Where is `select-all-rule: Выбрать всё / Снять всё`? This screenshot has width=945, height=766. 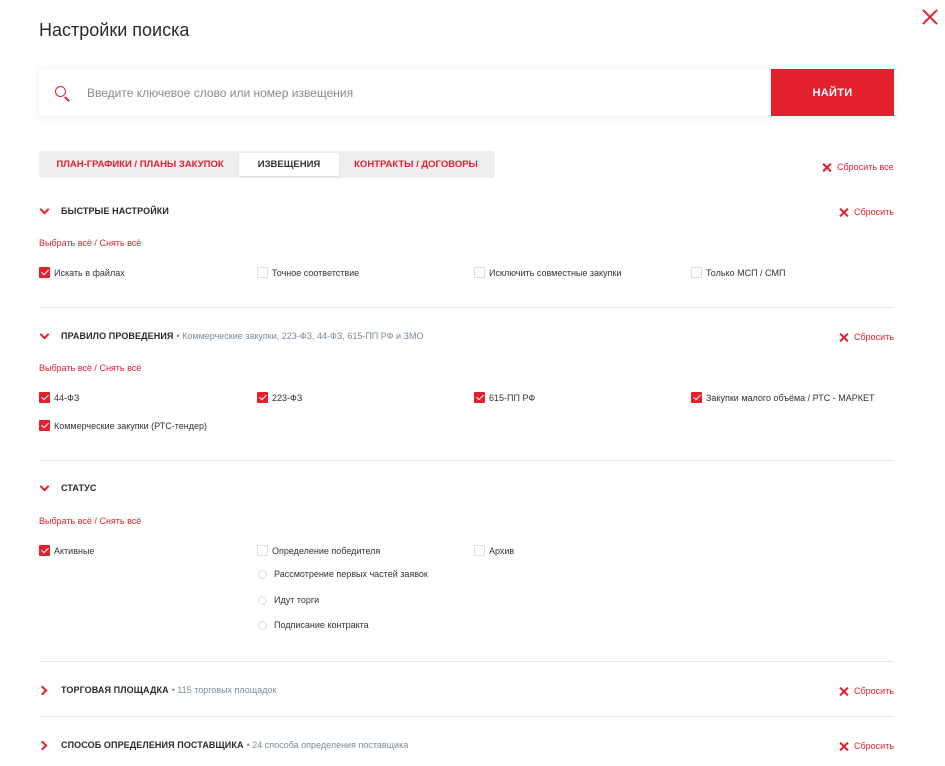
select-all-rule: Выбрать всё / Снять всё is located at coordinates (90, 368).